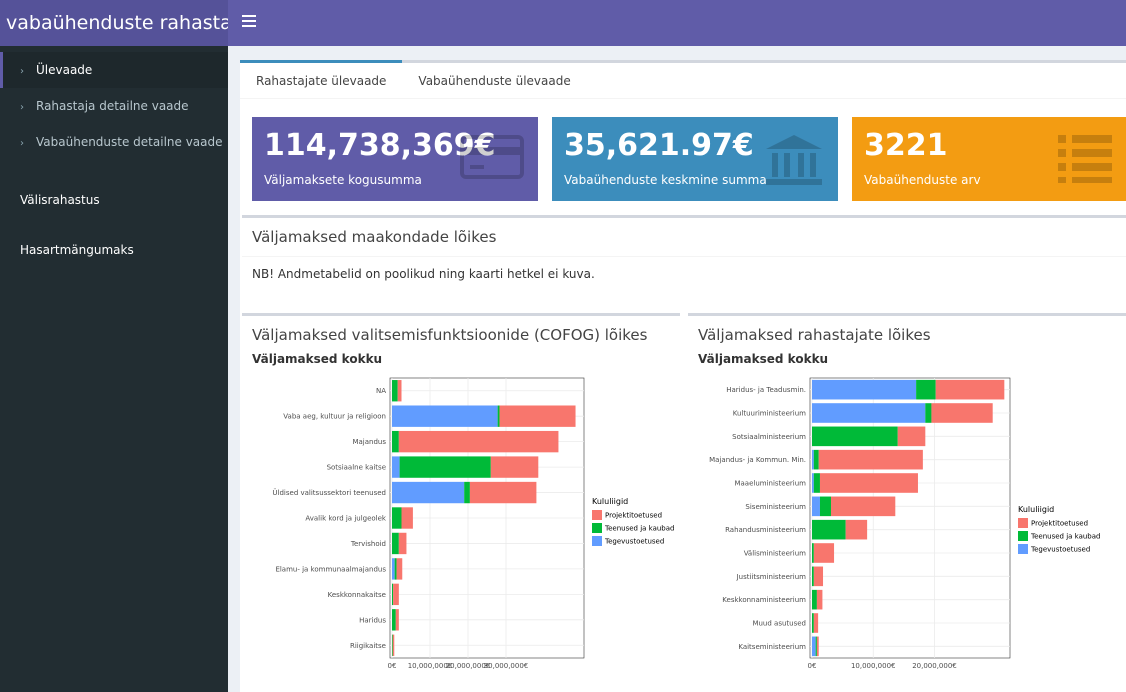  I want to click on y-tick-label: Keskkonnaministeerium, so click(764, 600).